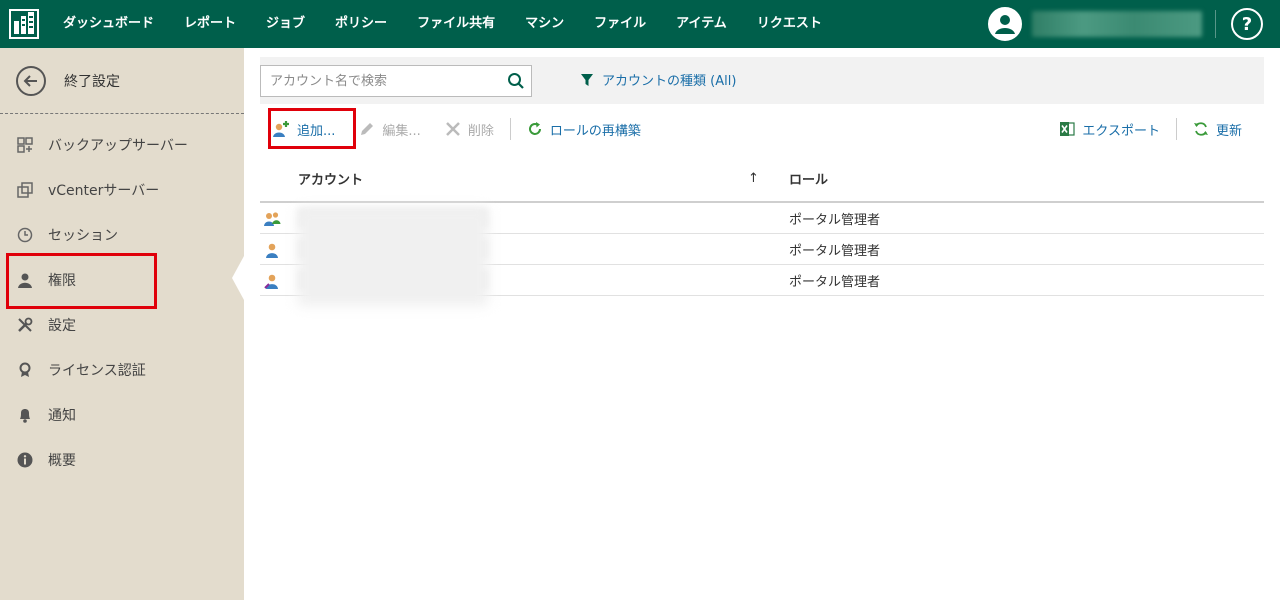 The image size is (1280, 600). What do you see at coordinates (92, 81) in the screenshot?
I see `exit-settings-label: 終了設定` at bounding box center [92, 81].